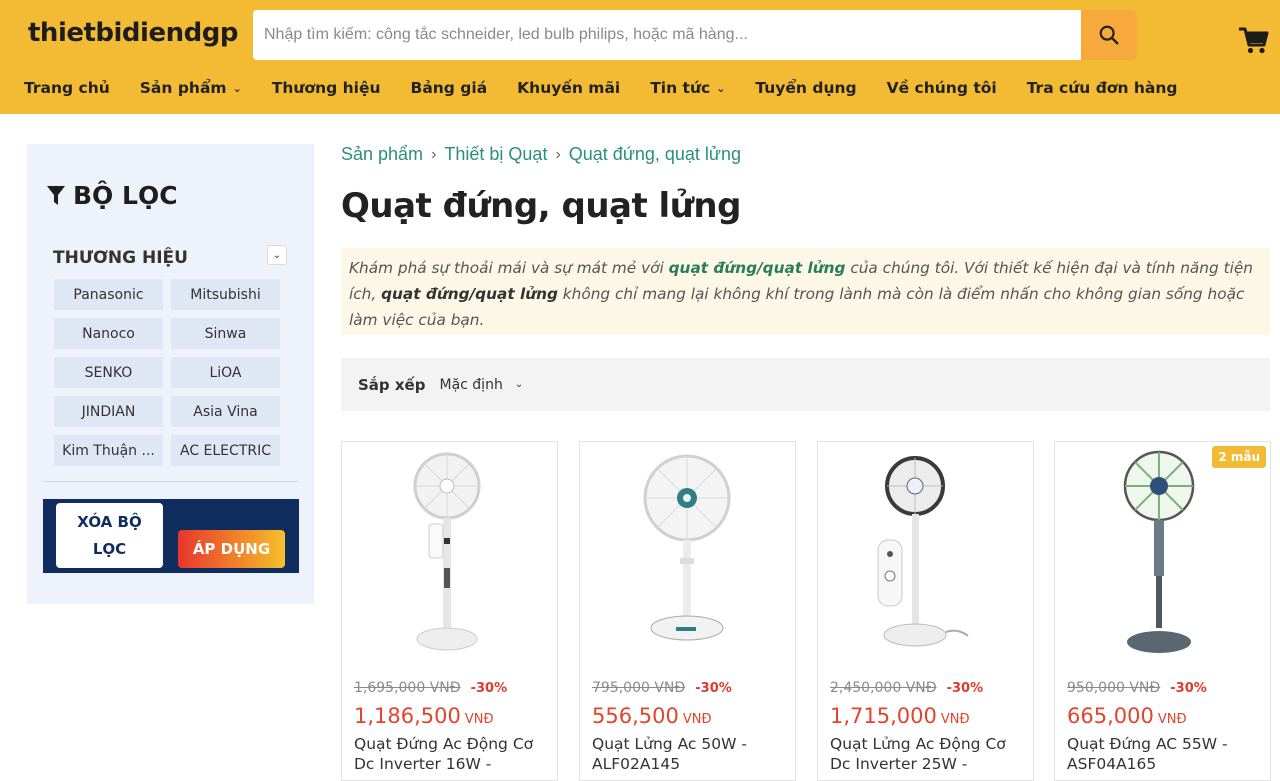 The width and height of the screenshot is (1280, 781). I want to click on filter-actions: XÓA BỘ LỌC ÁP DỤNG, so click(171, 536).